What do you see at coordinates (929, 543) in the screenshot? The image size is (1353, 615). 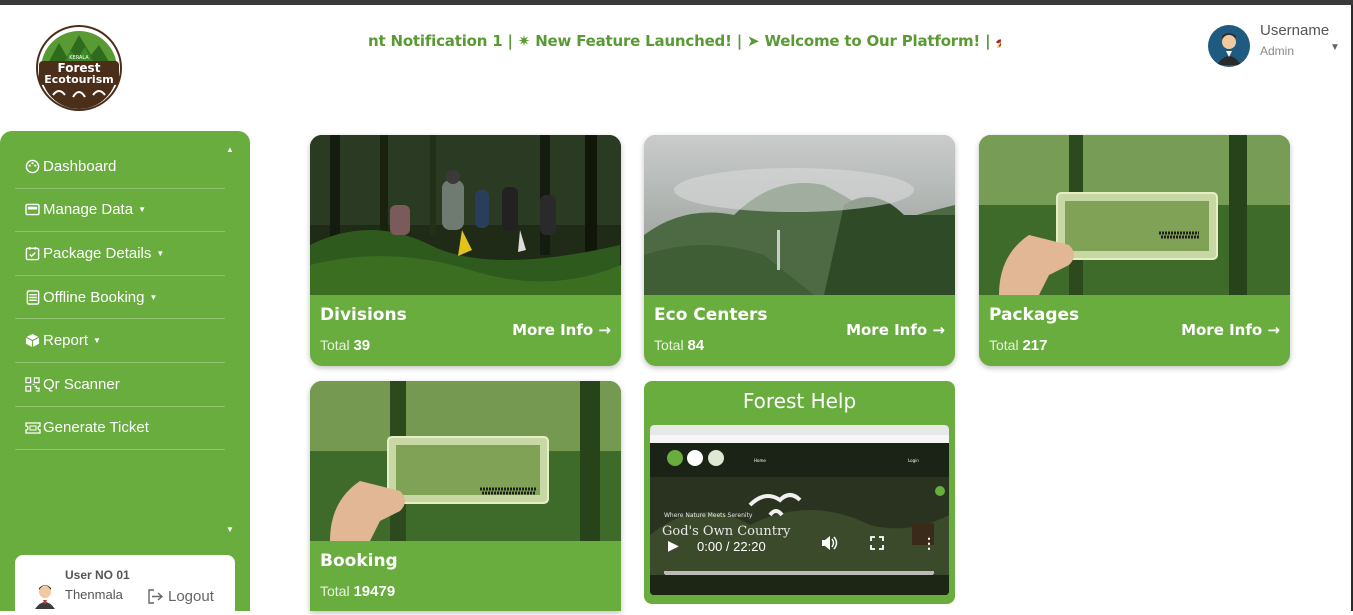 I see `more-options-icon: ⋮` at bounding box center [929, 543].